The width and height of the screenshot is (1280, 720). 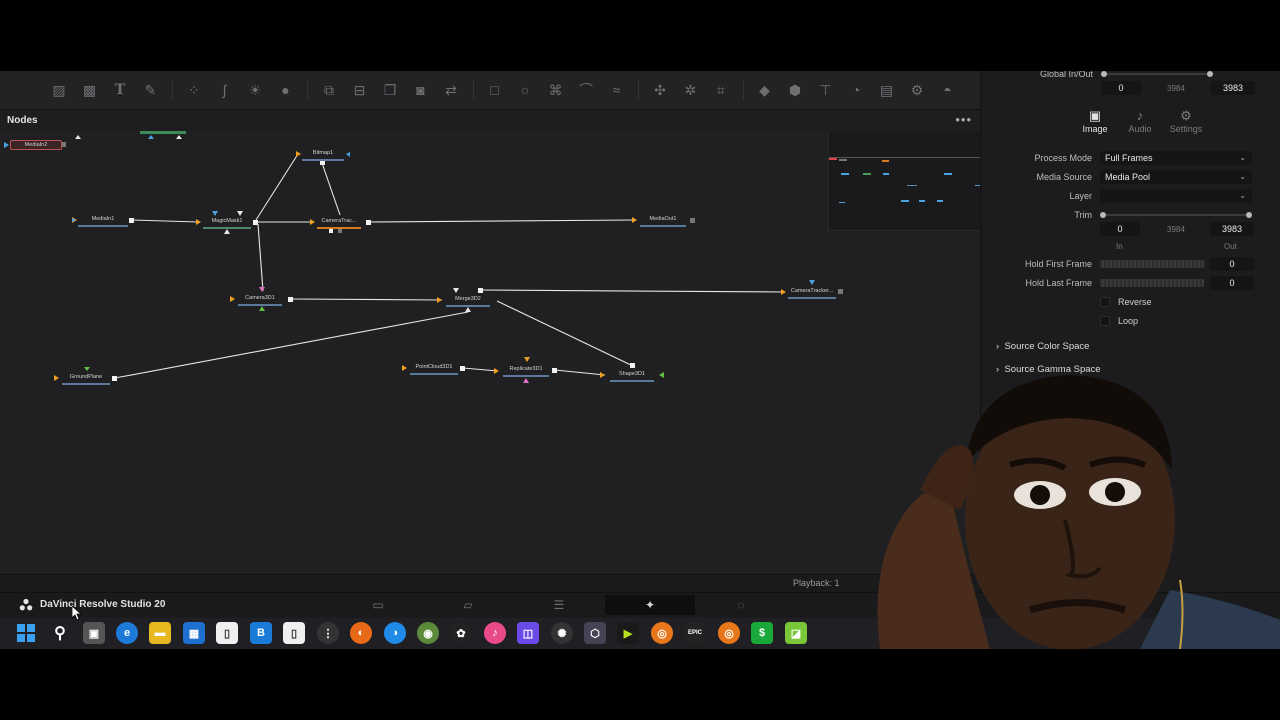 I want to click on tab-settings: ⚙ Settings, so click(x=1186, y=121).